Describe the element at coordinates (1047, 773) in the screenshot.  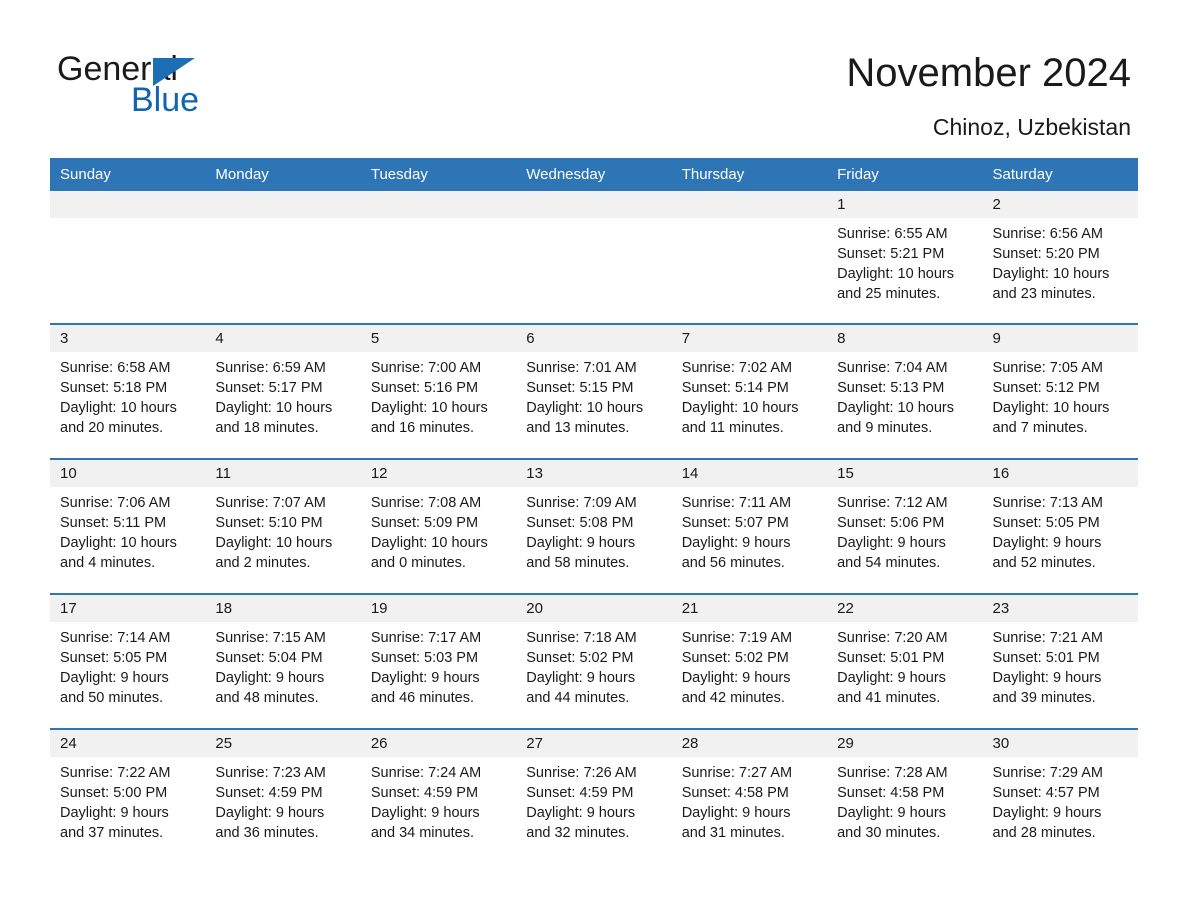
I see `sunrise-time: Sunrise: 7:29 AM` at that location.